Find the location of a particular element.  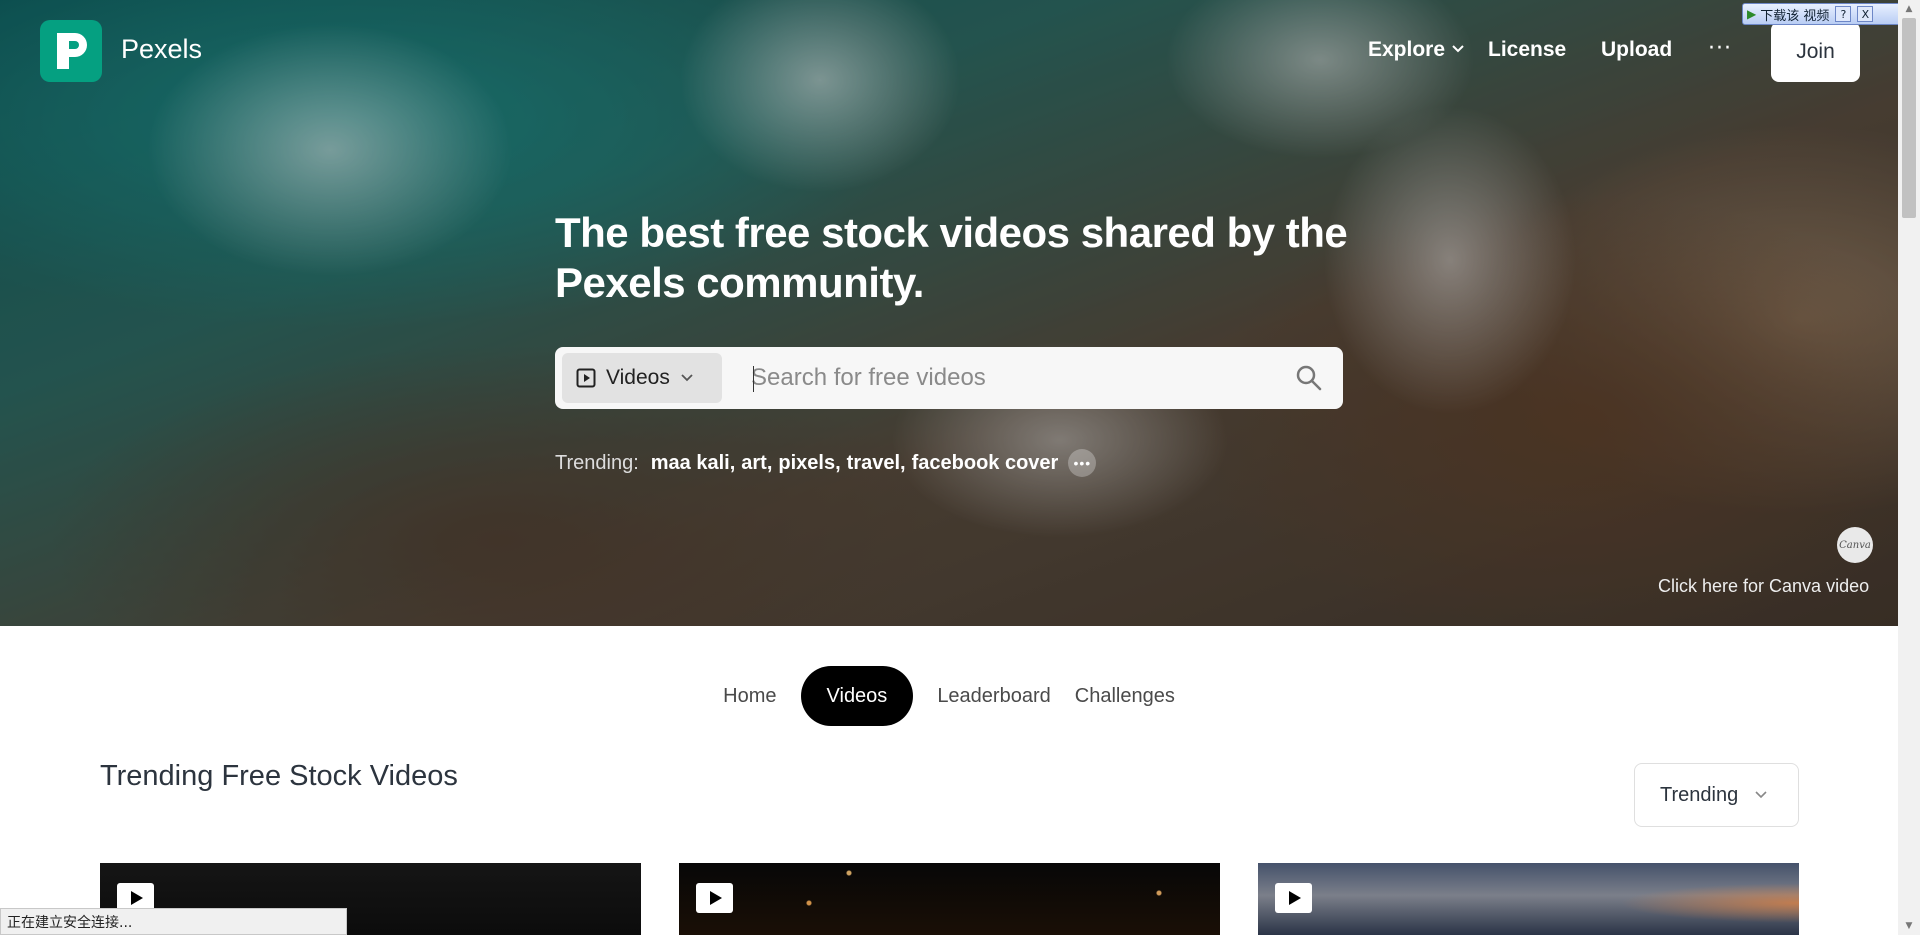

play-icon: ▶ is located at coordinates (1752, 14).